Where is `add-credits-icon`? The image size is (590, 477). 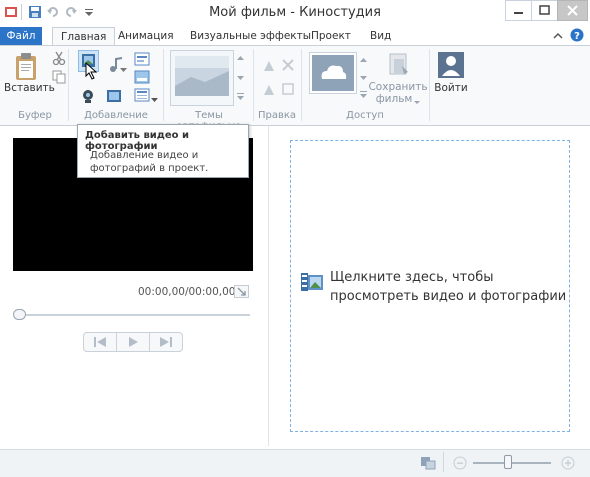
add-credits-icon is located at coordinates (142, 96).